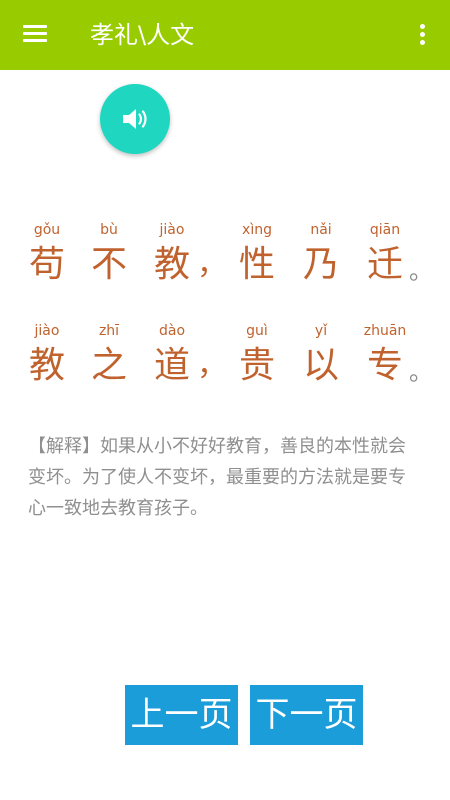 The image size is (450, 800). Describe the element at coordinates (384, 365) in the screenshot. I see `hanzi: 专` at that location.